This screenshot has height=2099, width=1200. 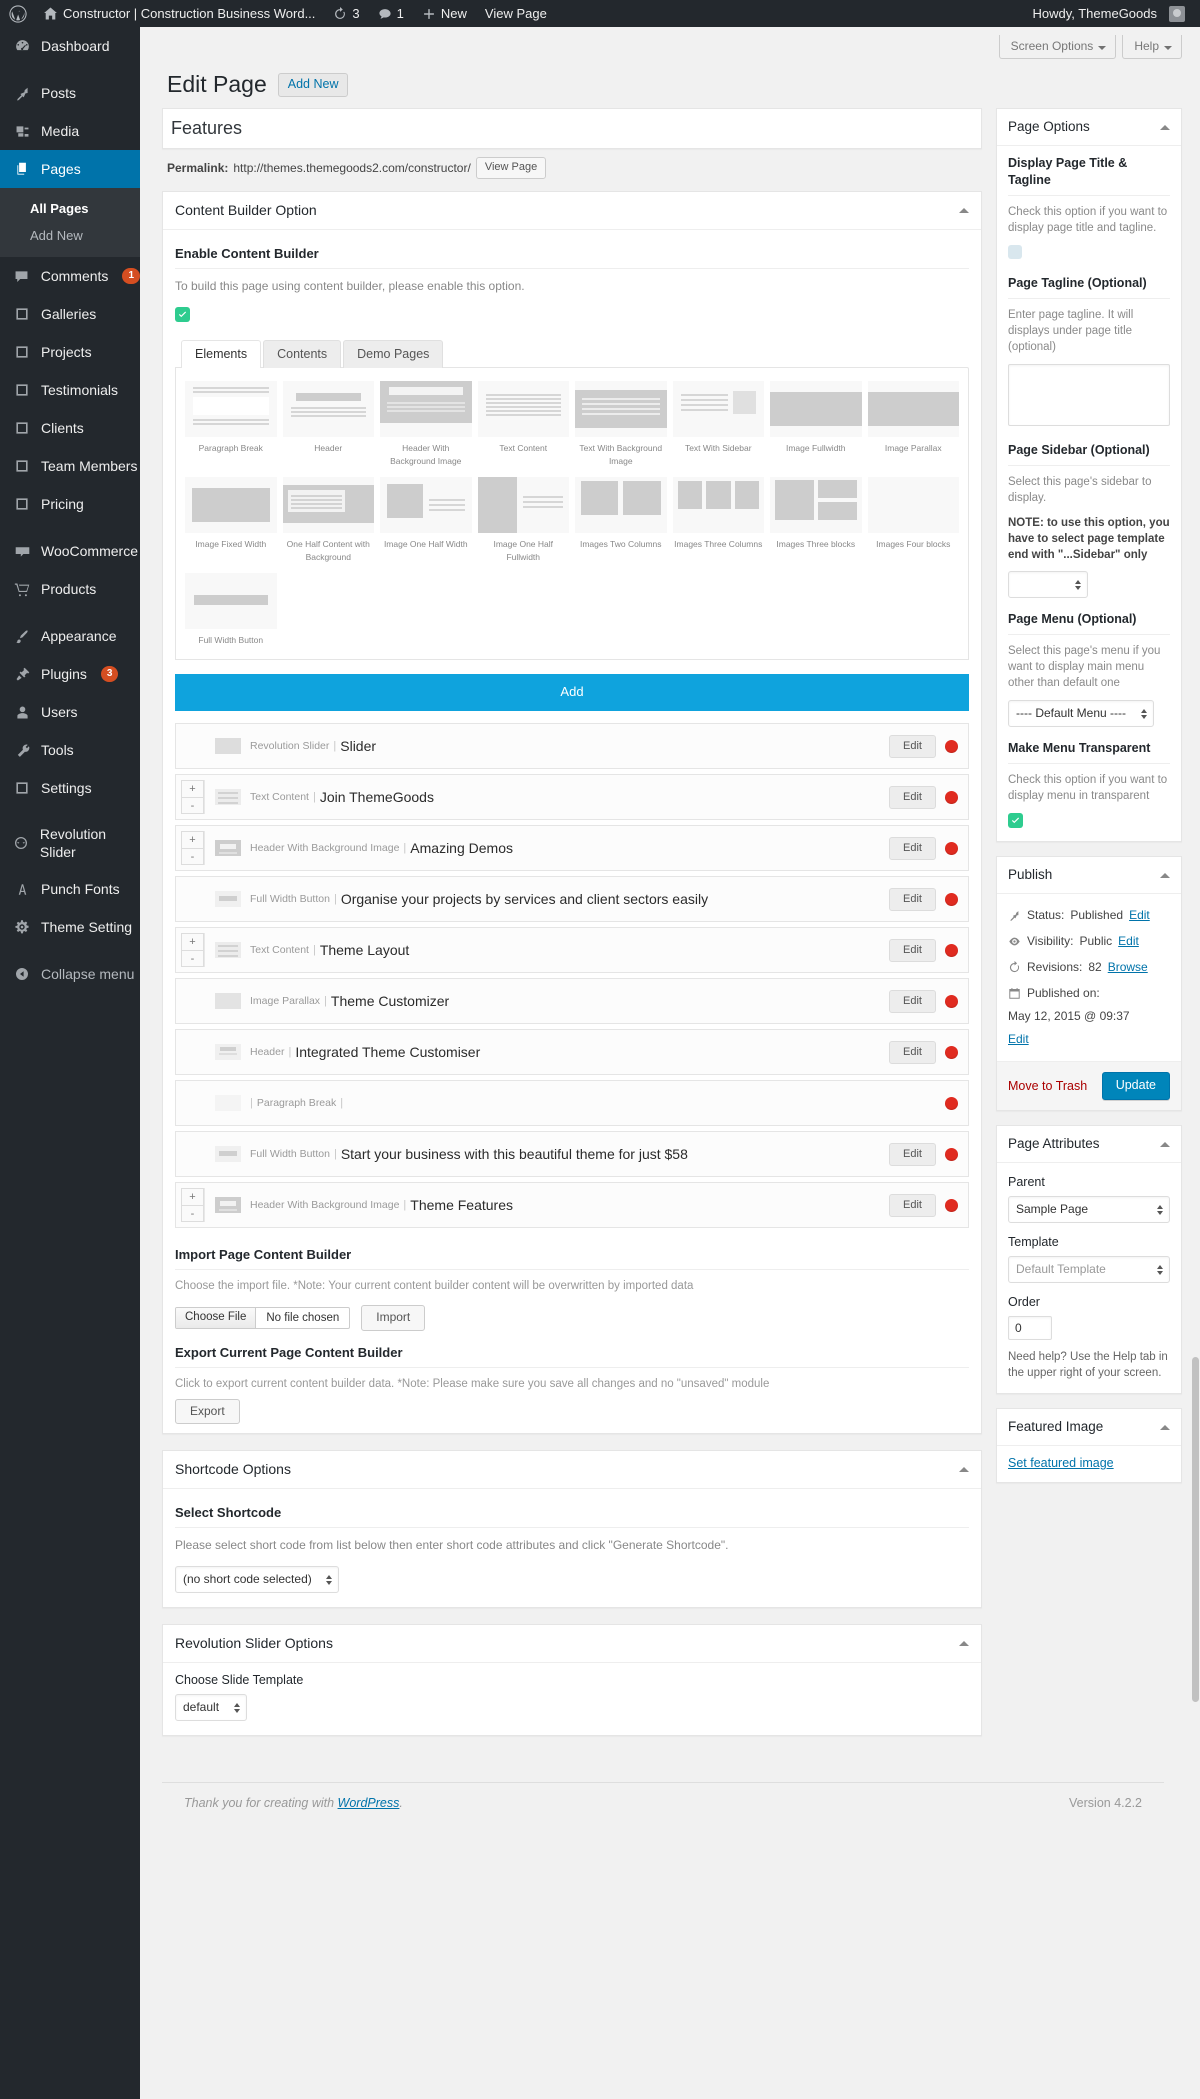 I want to click on import-file-input: Choose File No file chosen, so click(x=263, y=1318).